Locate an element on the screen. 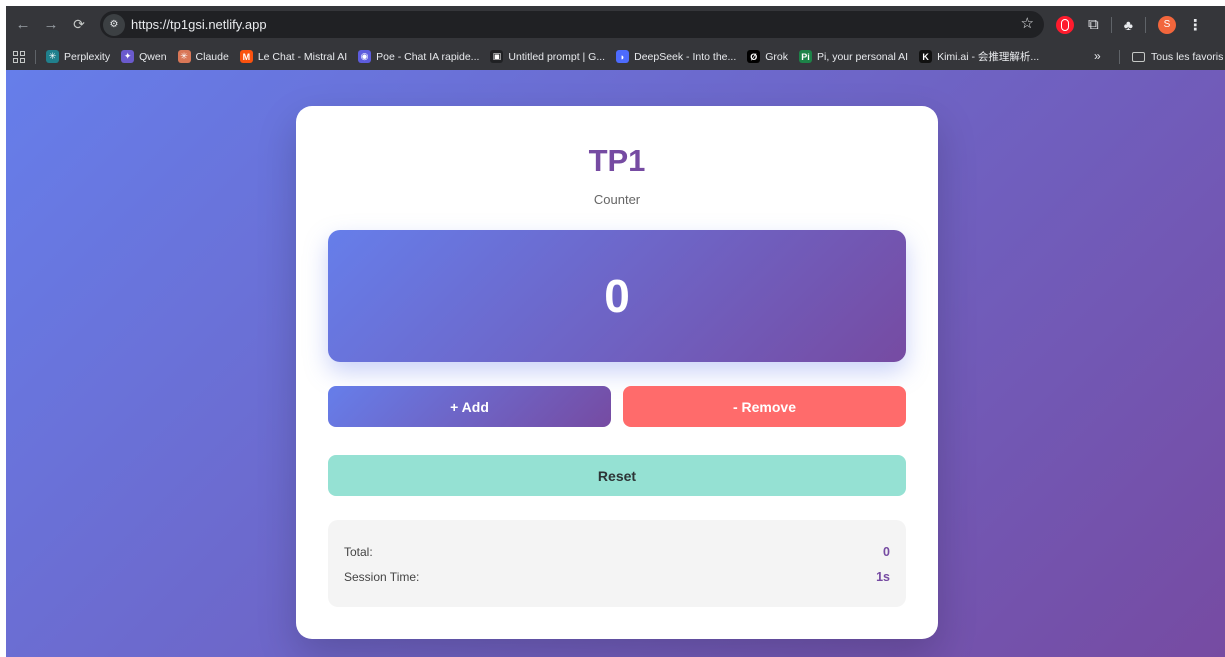 This screenshot has height=657, width=1225. folder-icon is located at coordinates (1138, 56).